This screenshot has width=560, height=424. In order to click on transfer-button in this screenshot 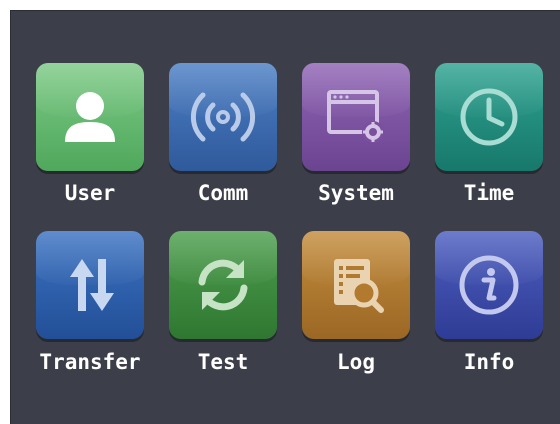, I will do `click(90, 285)`.